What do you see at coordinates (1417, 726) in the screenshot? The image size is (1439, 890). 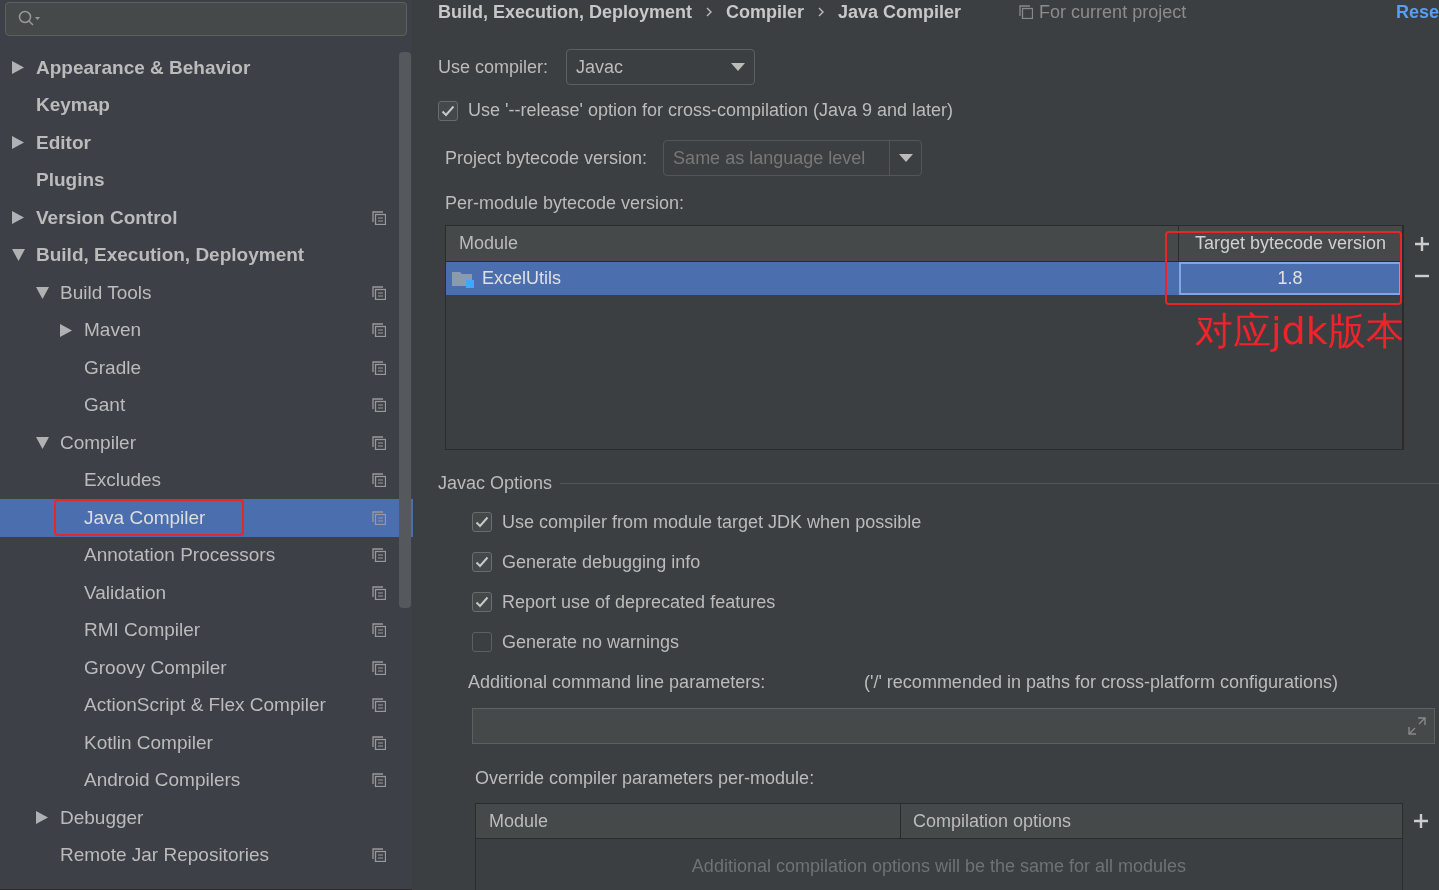 I see `expand-icon` at bounding box center [1417, 726].